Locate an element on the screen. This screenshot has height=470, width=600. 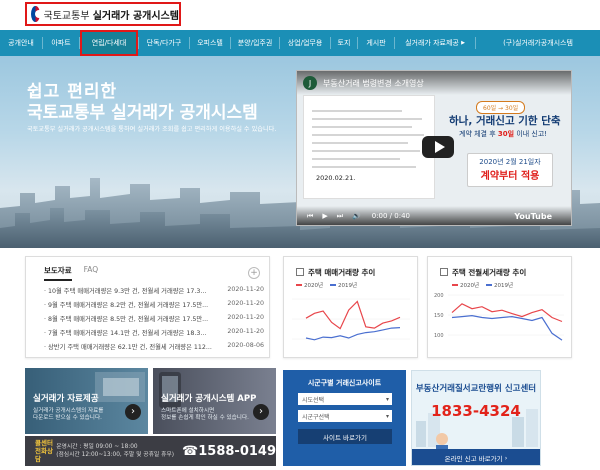
sale-chart-card: 주택 매매거래량 추이 2020년 2019년 is located at coordinates (350, 307).